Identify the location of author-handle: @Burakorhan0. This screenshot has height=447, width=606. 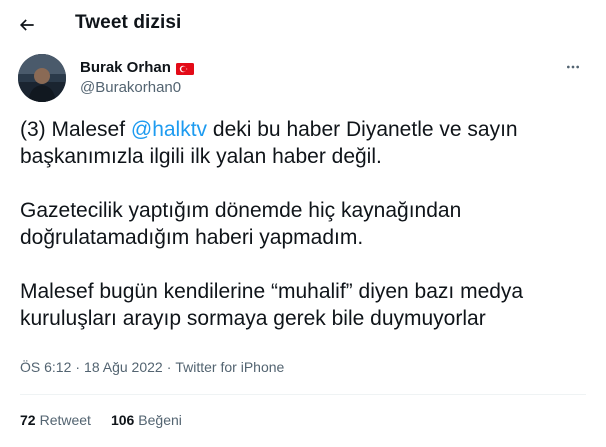
(130, 87).